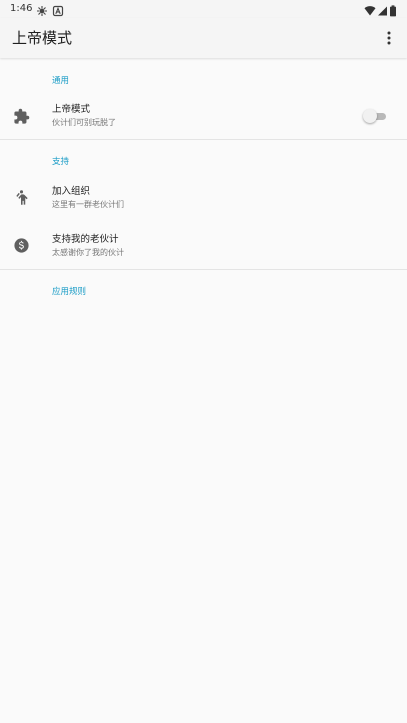 The height and width of the screenshot is (723, 407). Describe the element at coordinates (88, 204) in the screenshot. I see `pref-summary-join-group: 这里有一群老伙计们` at that location.